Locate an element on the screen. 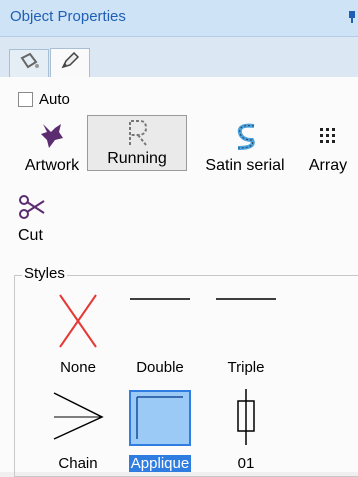  applique-square-icon is located at coordinates (160, 418).